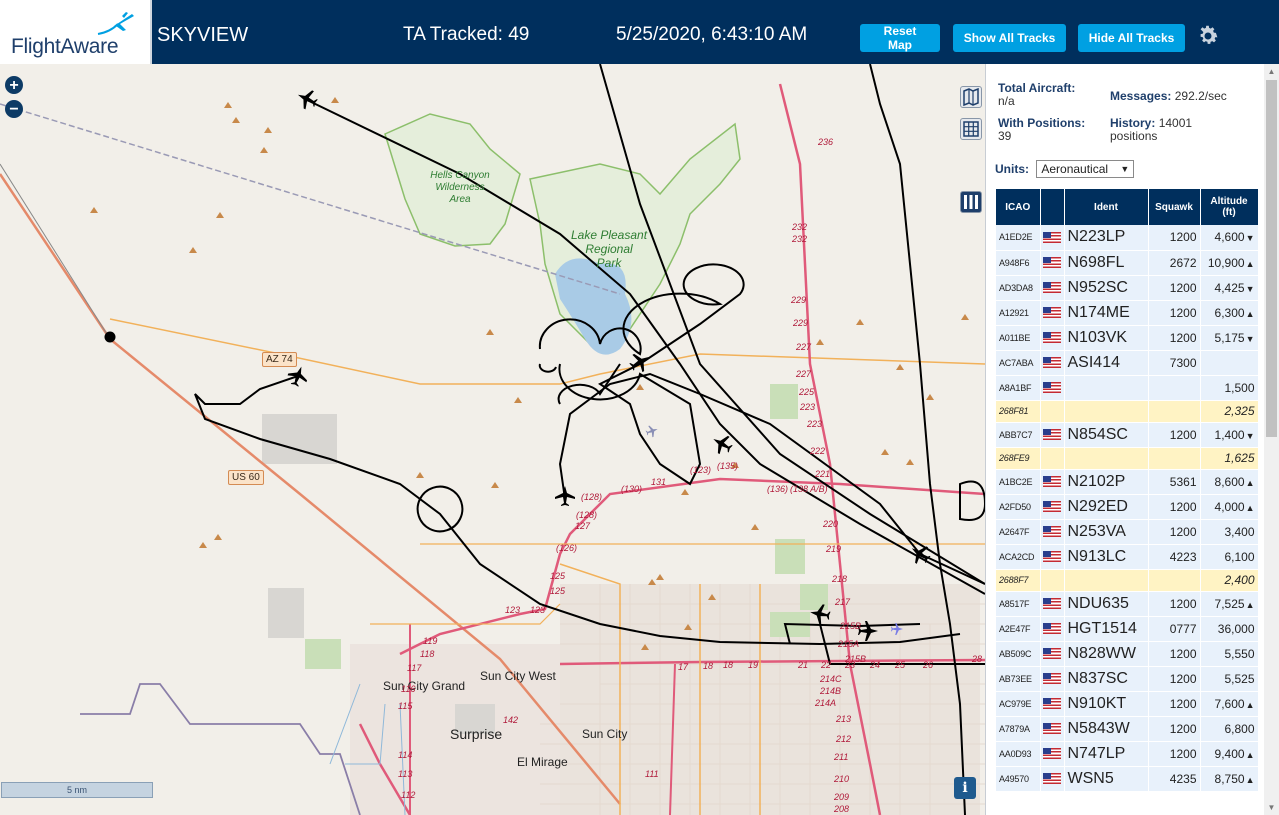  I want to click on col-header-flag, so click(1052, 207).